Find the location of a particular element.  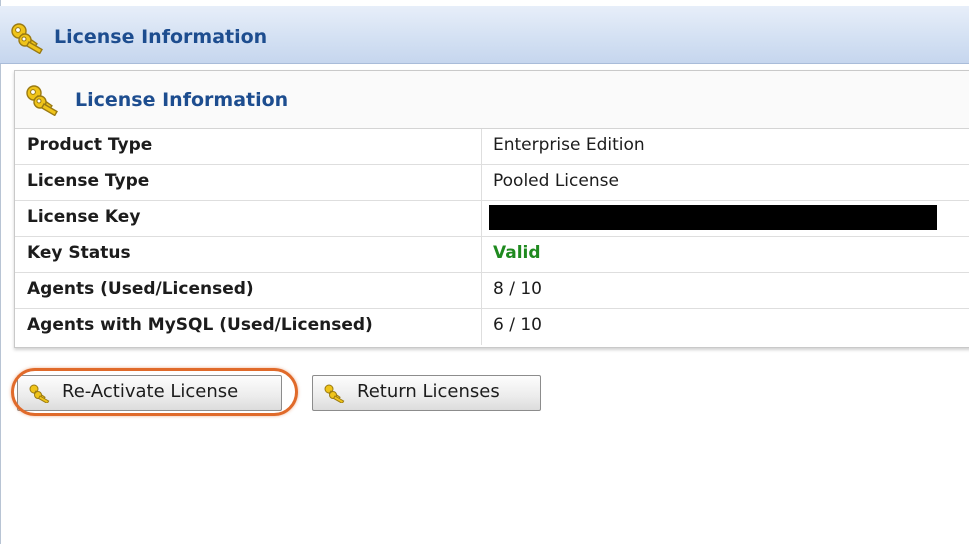

row-key-status: Key Status Valid is located at coordinates (492, 255).